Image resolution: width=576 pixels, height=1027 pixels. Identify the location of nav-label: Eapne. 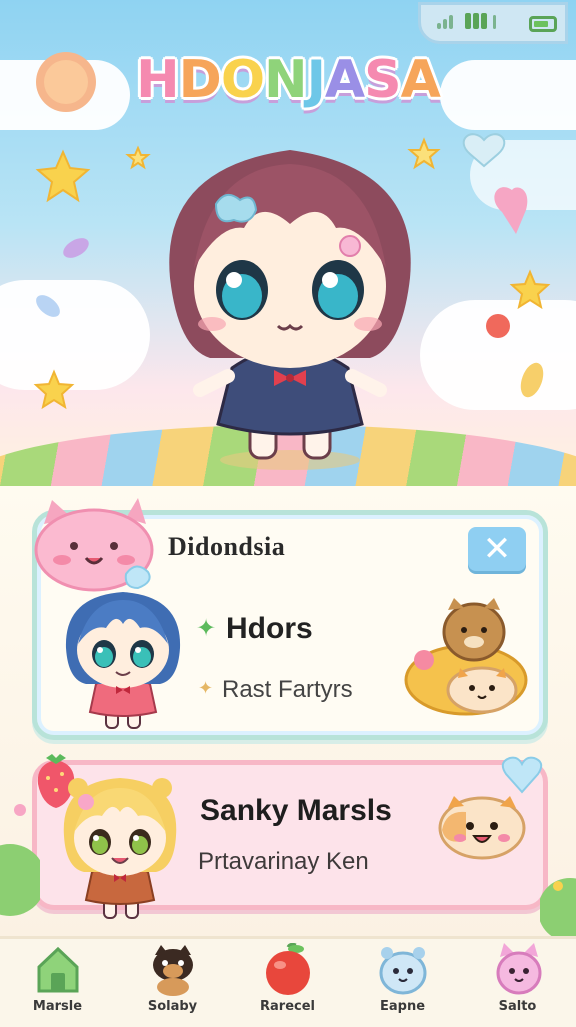
(402, 1006).